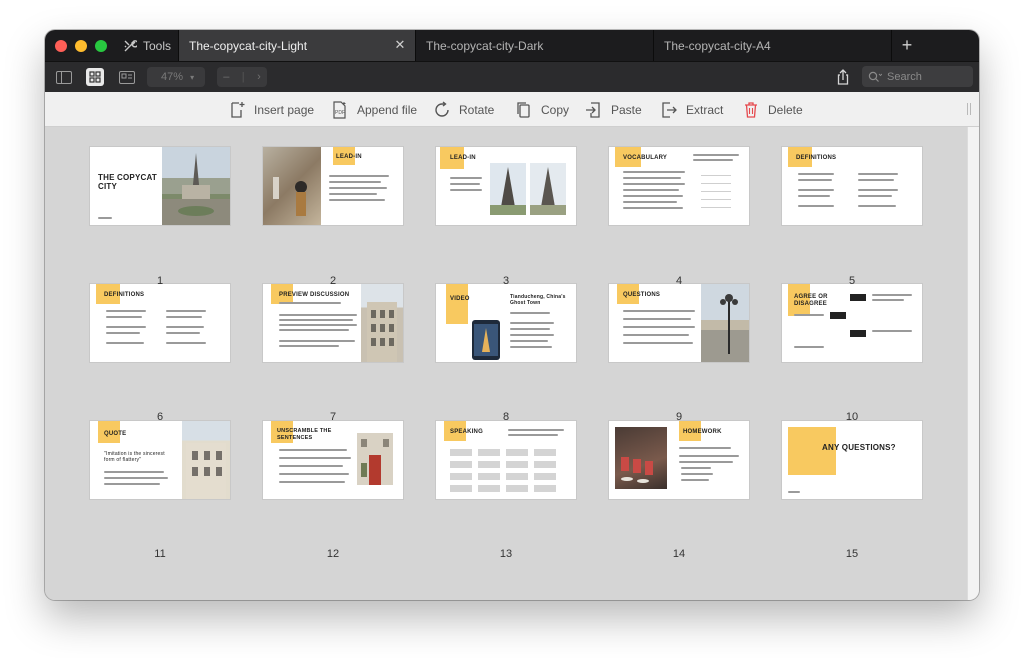 This screenshot has height=658, width=1024. What do you see at coordinates (907, 45) in the screenshot?
I see `new-tab-button: +` at bounding box center [907, 45].